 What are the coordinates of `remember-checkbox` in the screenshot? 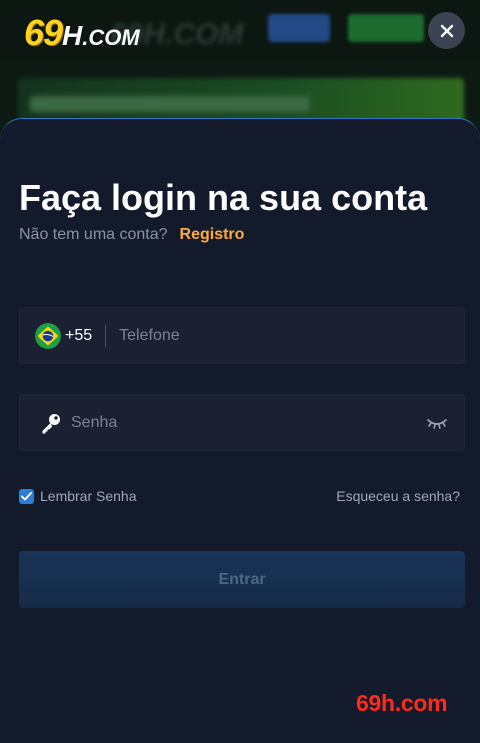 It's located at (26, 496).